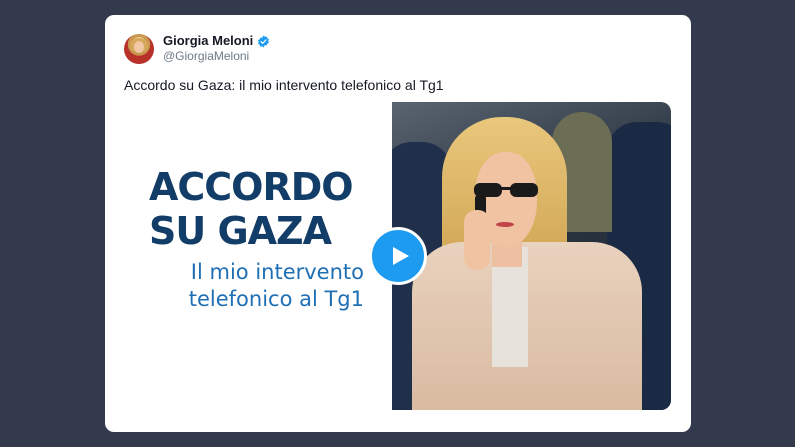 The image size is (795, 447). I want to click on author-name-row: Giorgia Meloni, so click(216, 41).